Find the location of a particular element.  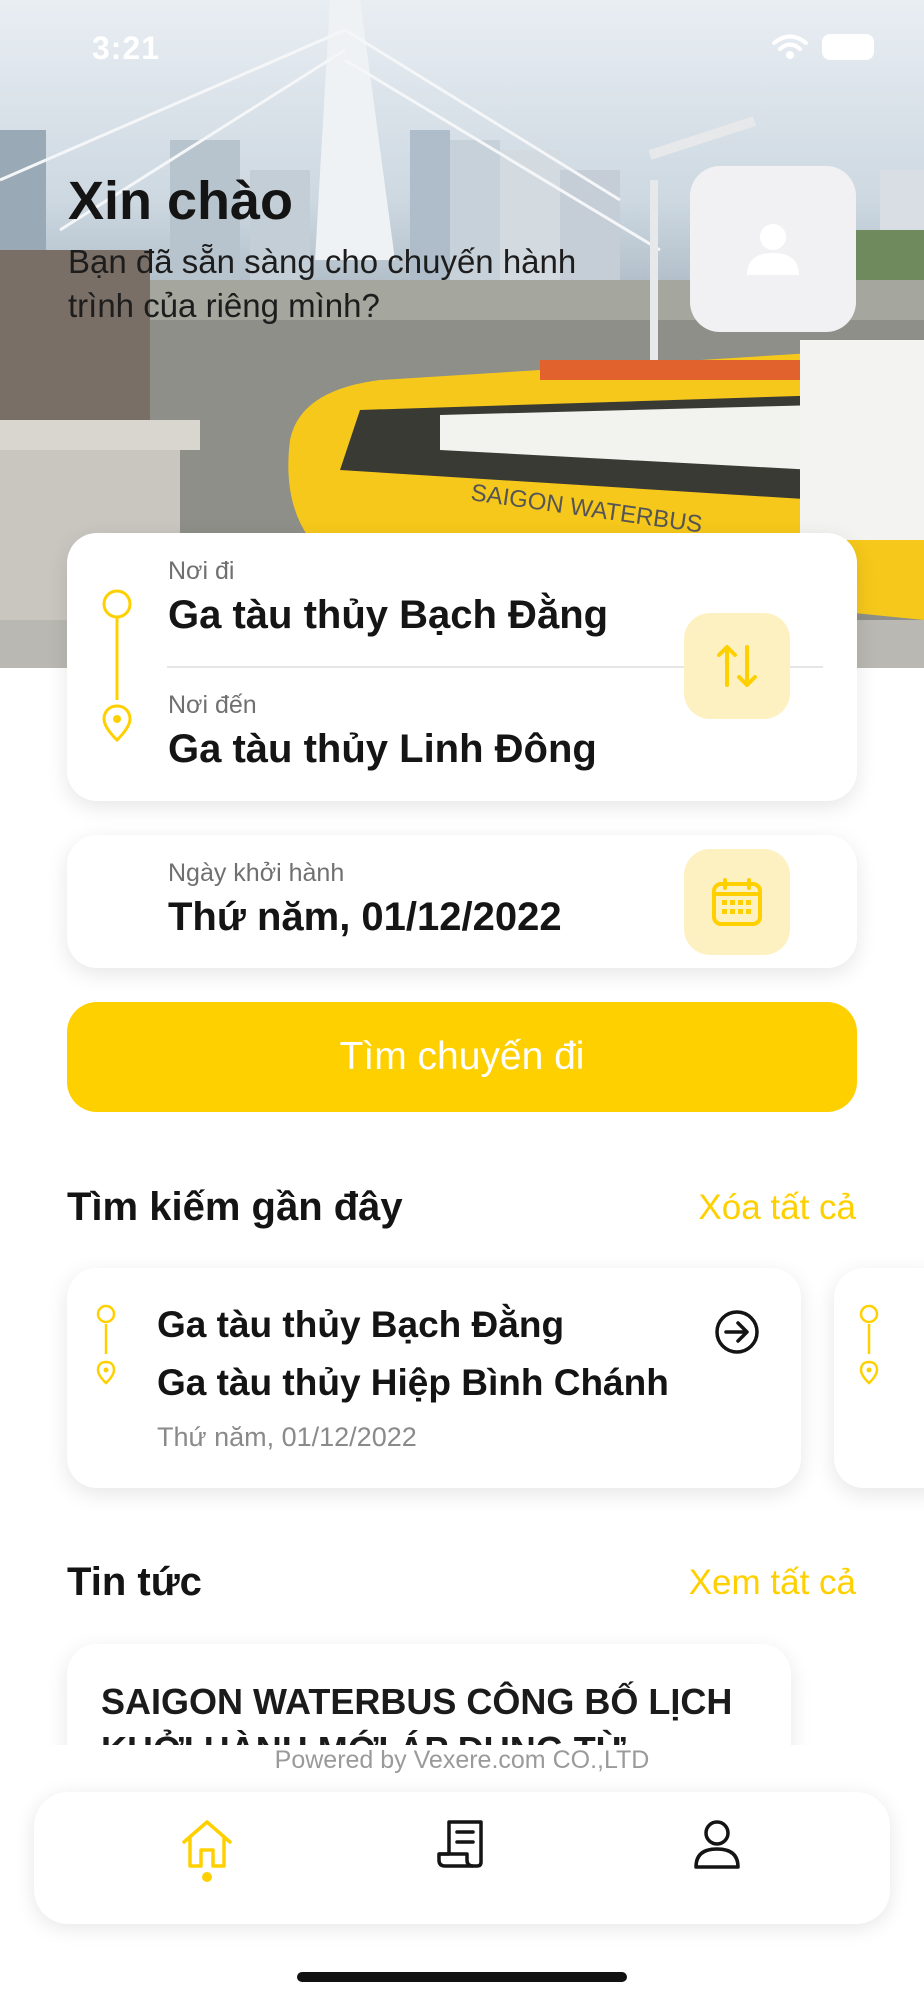

tab-account is located at coordinates (717, 1858).